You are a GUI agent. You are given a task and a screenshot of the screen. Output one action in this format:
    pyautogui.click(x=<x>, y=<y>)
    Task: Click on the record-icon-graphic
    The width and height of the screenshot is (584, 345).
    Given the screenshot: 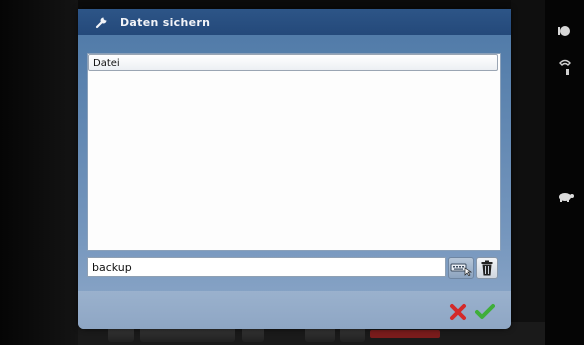 What is the action you would take?
    pyautogui.click(x=563, y=31)
    